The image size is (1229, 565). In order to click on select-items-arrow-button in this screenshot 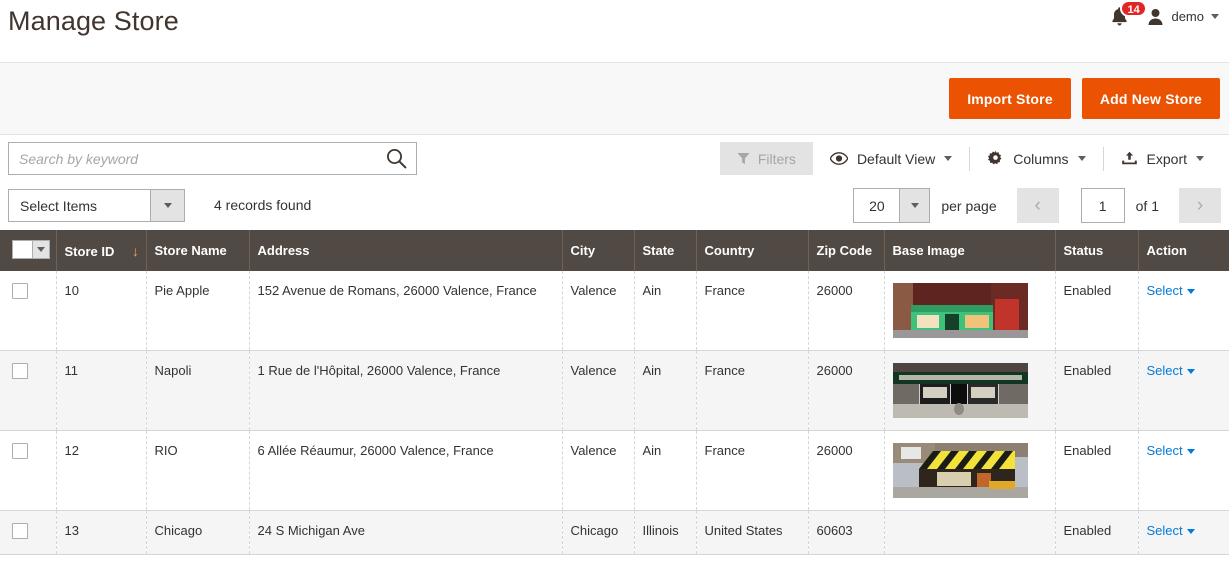, I will do `click(167, 205)`.